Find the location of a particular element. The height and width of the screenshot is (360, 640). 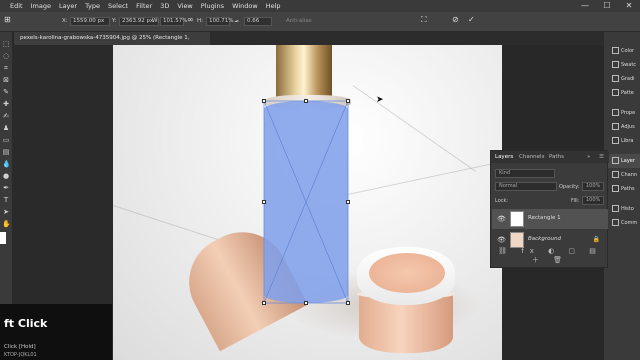

transform-handle-bottom-right is located at coordinates (348, 303).